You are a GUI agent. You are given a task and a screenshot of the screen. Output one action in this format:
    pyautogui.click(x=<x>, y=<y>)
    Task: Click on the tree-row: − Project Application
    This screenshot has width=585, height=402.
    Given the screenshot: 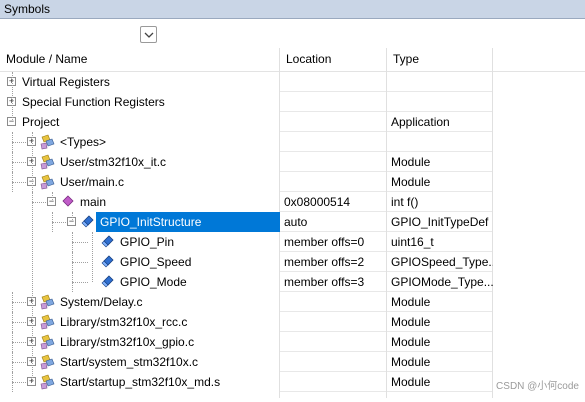 What is the action you would take?
    pyautogui.click(x=292, y=122)
    